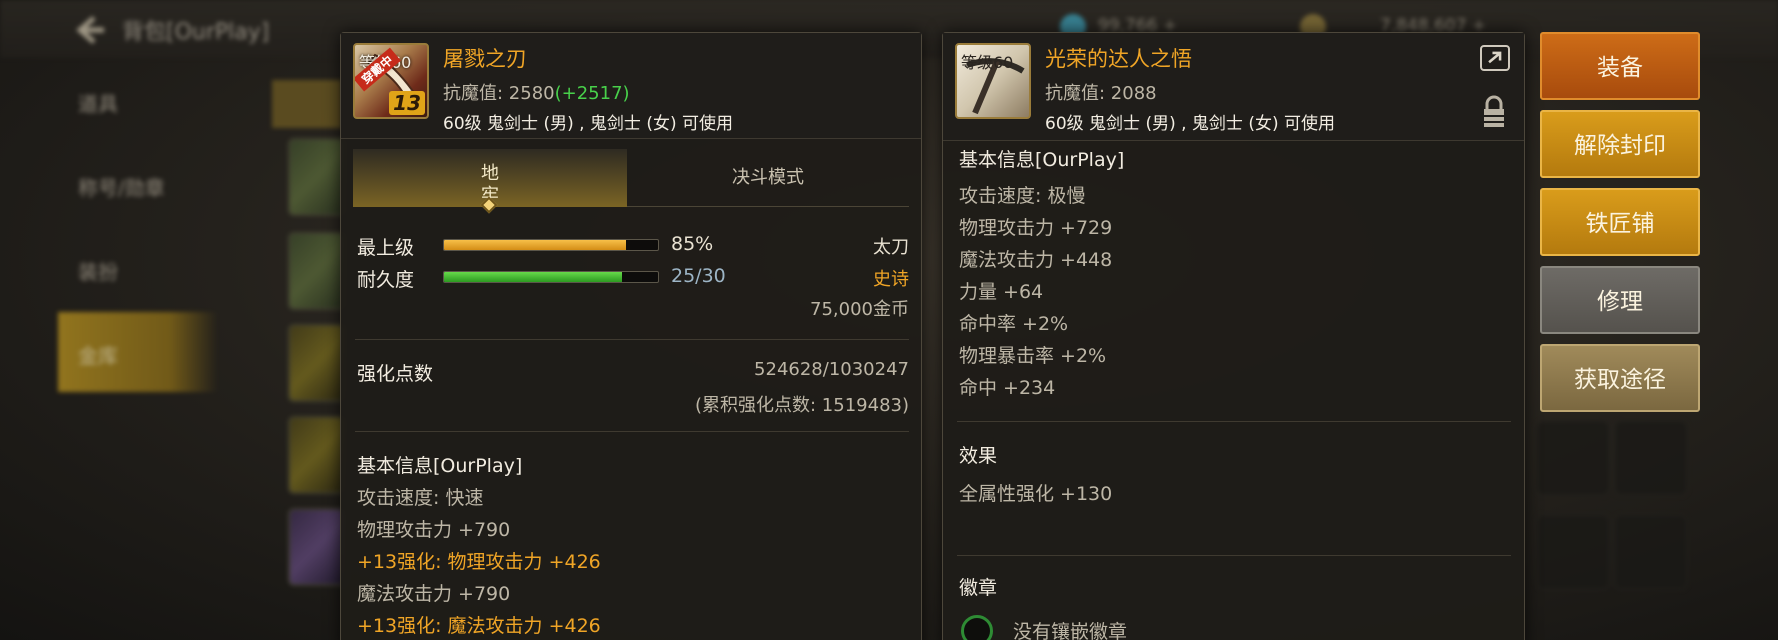 Image resolution: width=1778 pixels, height=640 pixels. What do you see at coordinates (1036, 260) in the screenshot?
I see `stat-magic-attack: 魔法攻击力 +448` at bounding box center [1036, 260].